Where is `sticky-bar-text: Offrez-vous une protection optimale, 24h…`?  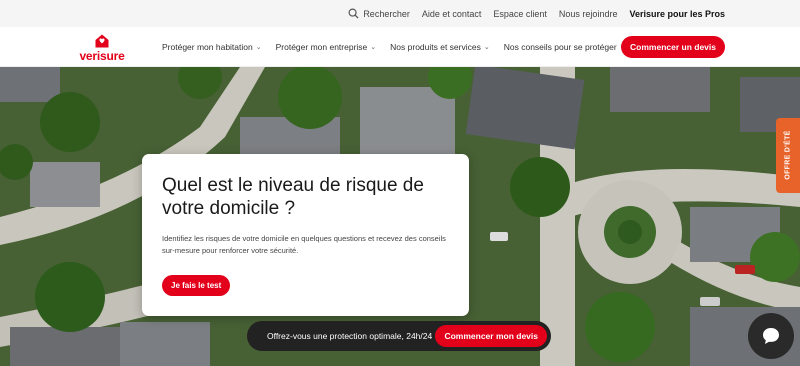
sticky-bar-text: Offrez-vous une protection optimale, 24h… is located at coordinates (350, 336).